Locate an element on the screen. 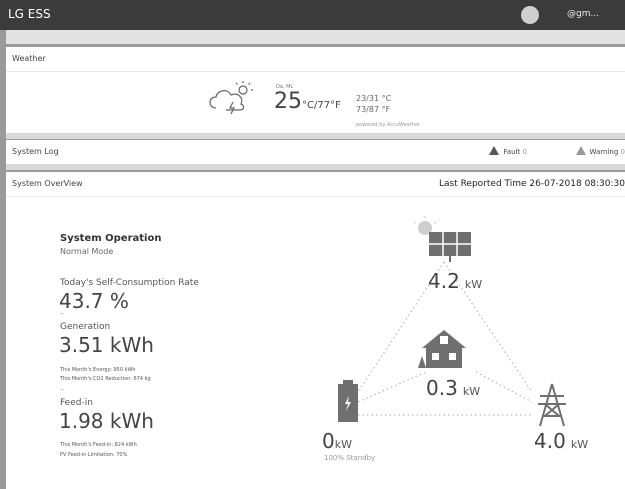 Image resolution: width=625 pixels, height=489 pixels. system-log-panel: System Log Fault 0 Warning 0 is located at coordinates (315, 152).